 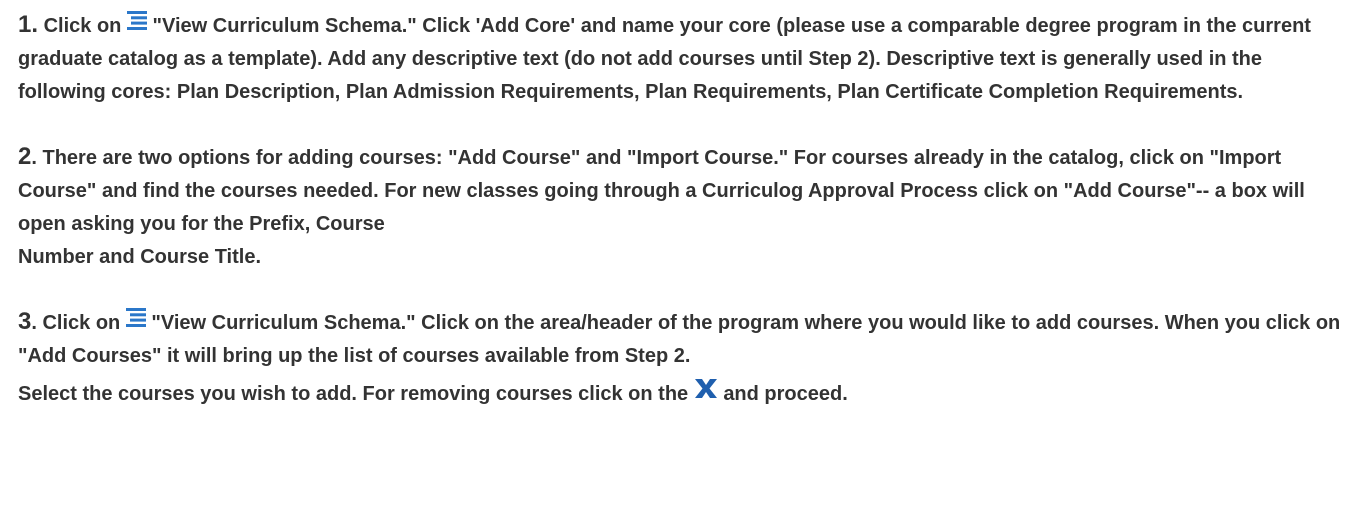 What do you see at coordinates (82, 26) in the screenshot?
I see `step-1-text-before-icon: Click on` at bounding box center [82, 26].